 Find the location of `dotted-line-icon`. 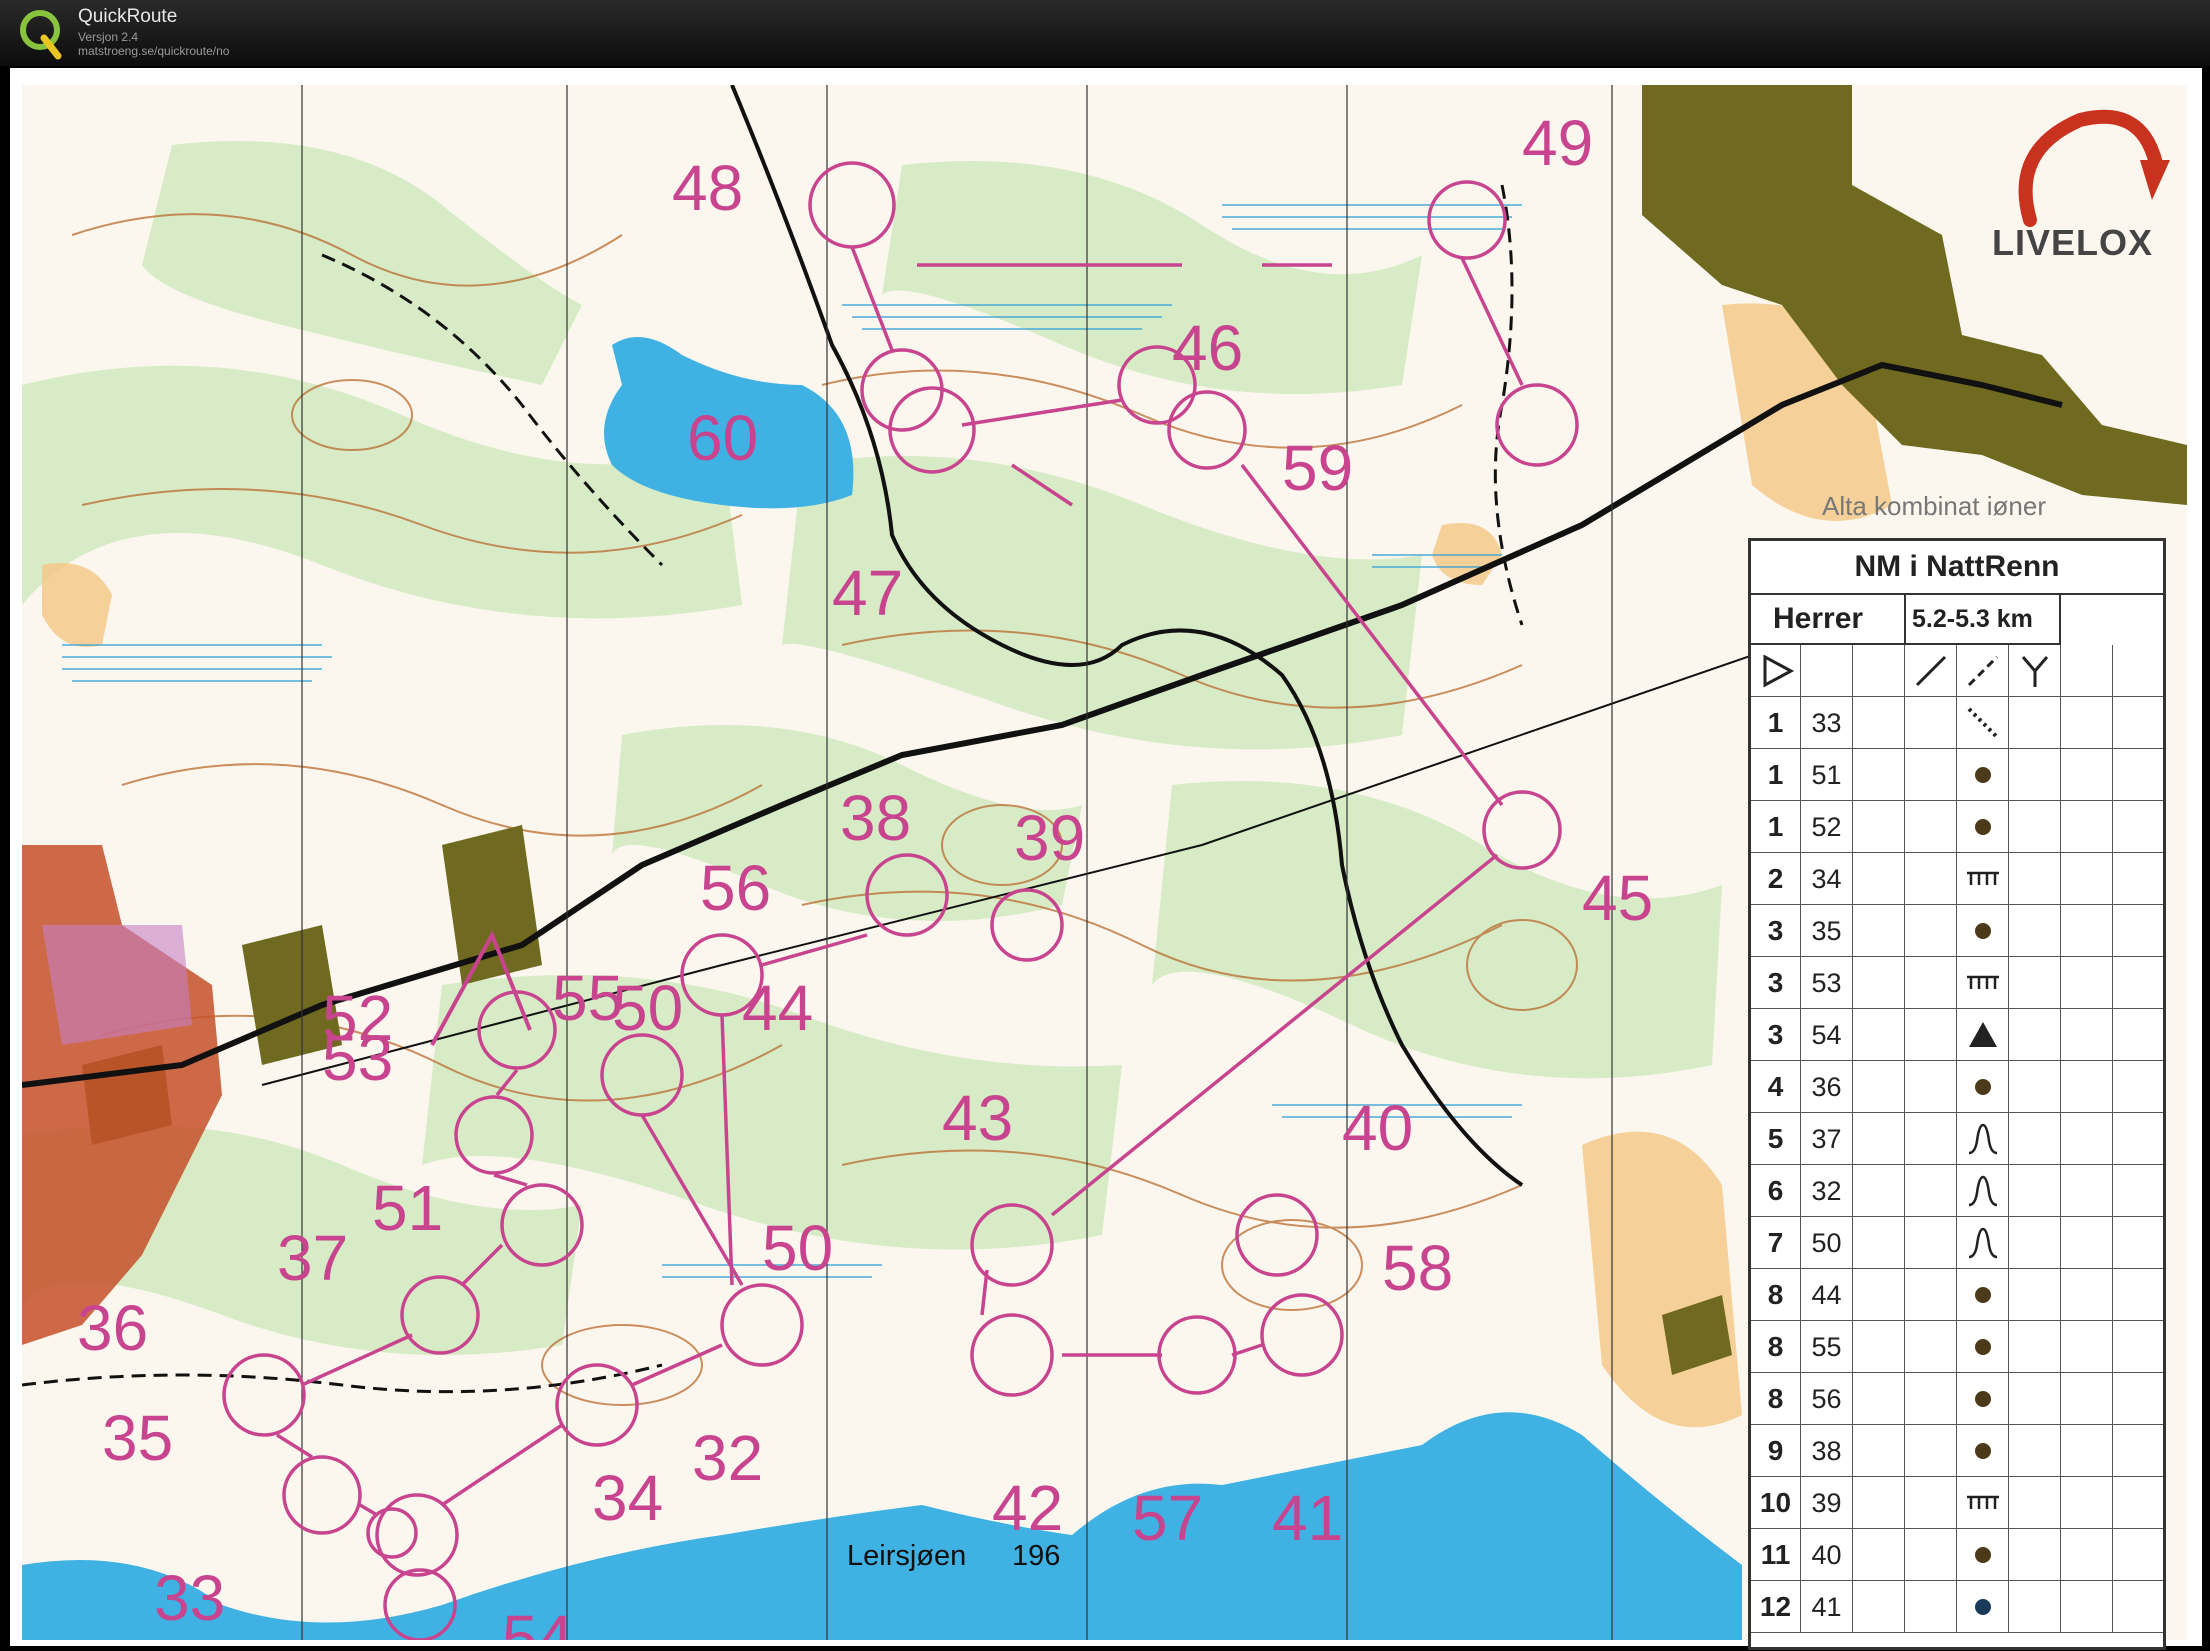

dotted-line-icon is located at coordinates (1983, 723).